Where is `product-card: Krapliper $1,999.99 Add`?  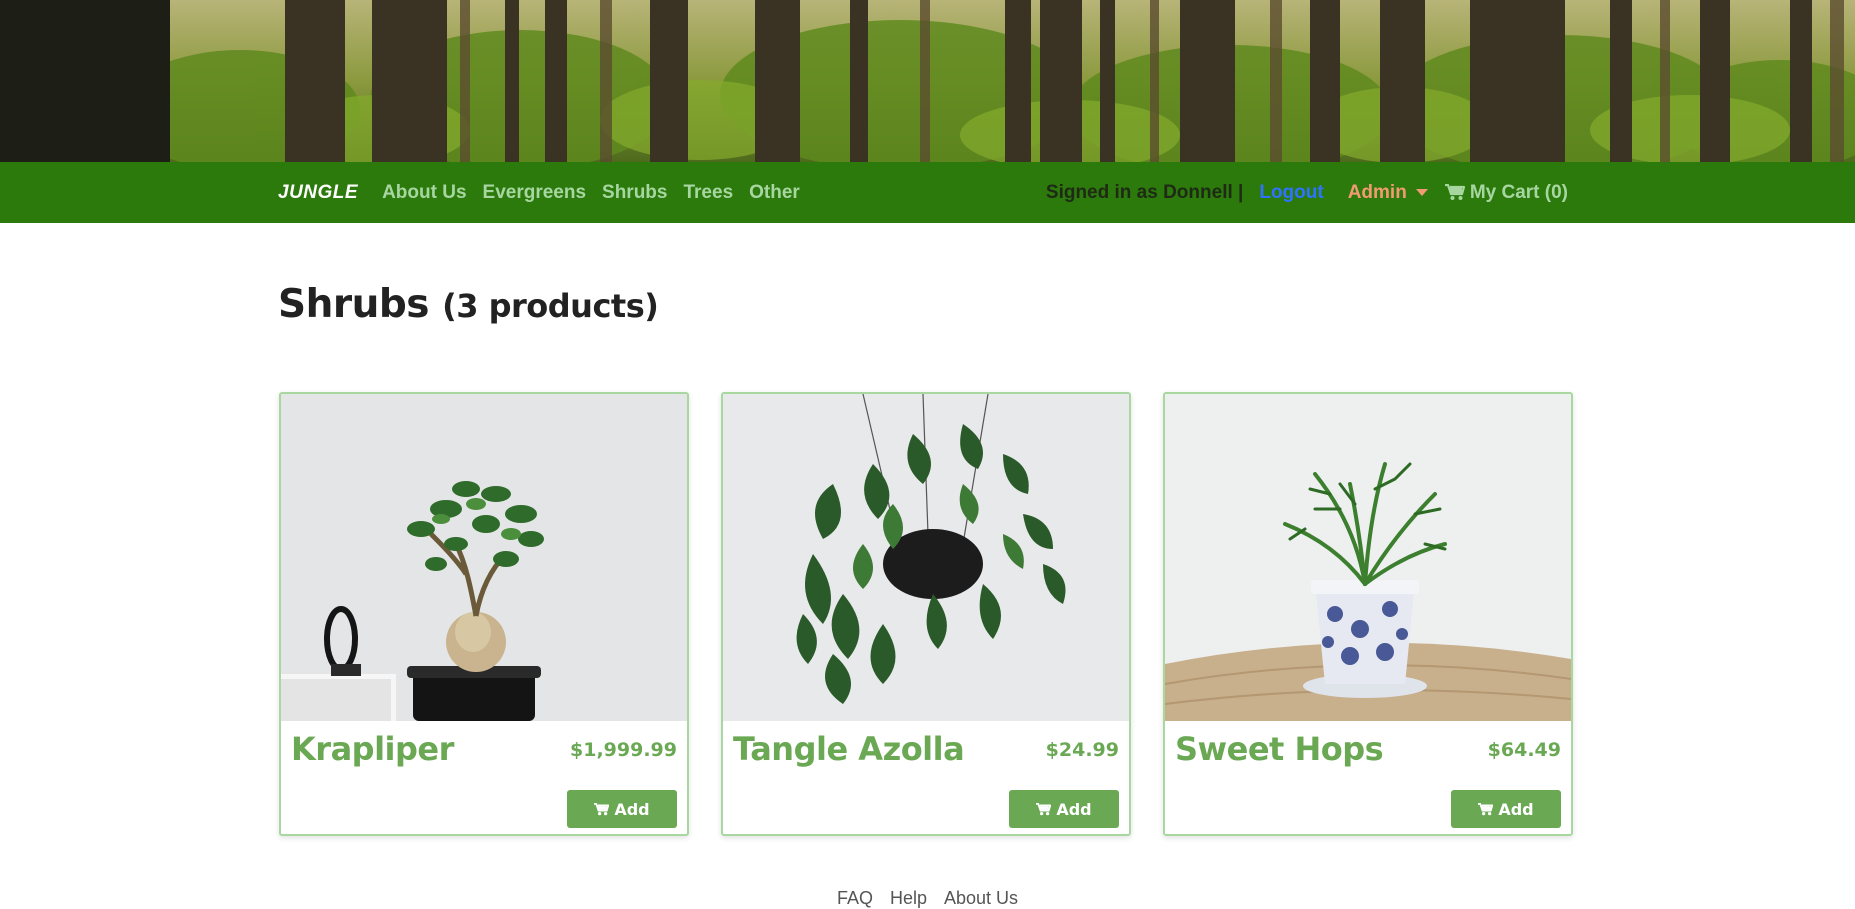
product-card: Krapliper $1,999.99 Add is located at coordinates (484, 614).